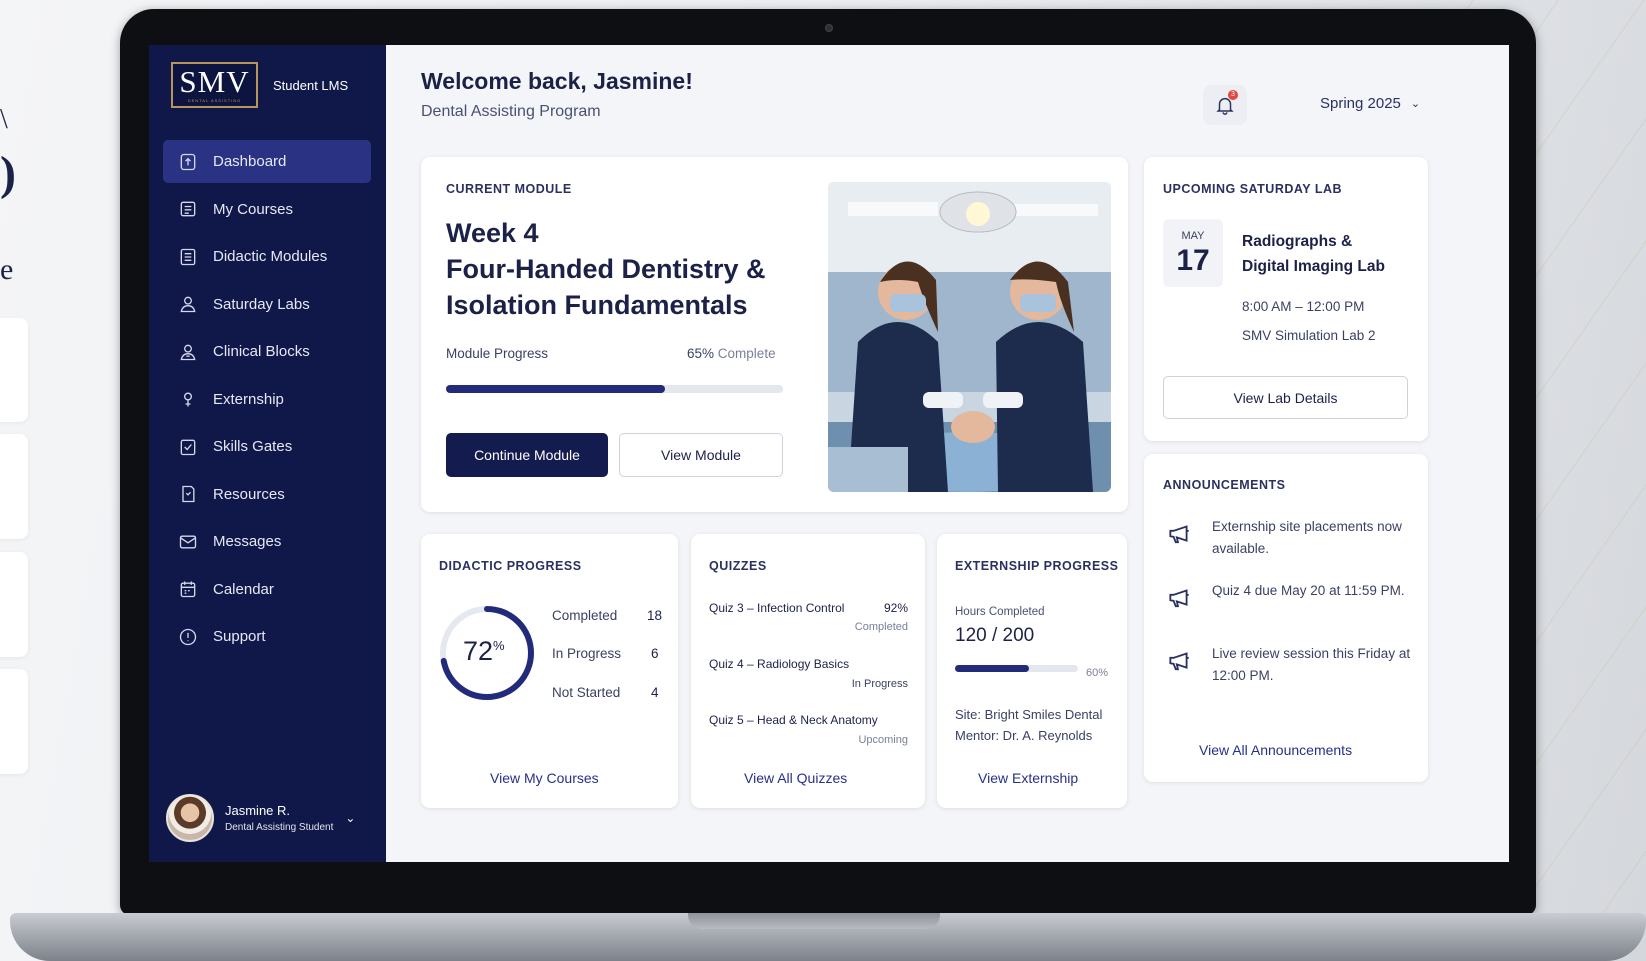 The width and height of the screenshot is (1646, 961). I want to click on sidebar-item-didactic-modules: Didactic Modules, so click(267, 256).